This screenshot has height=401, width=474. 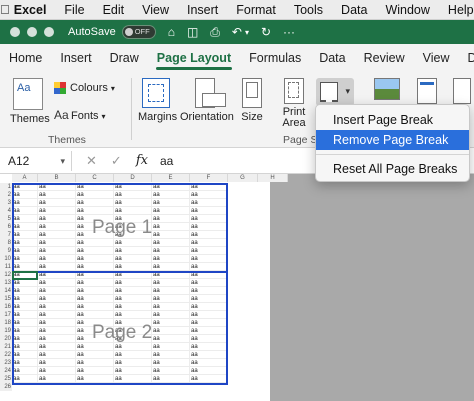 I want to click on row-header: 10, so click(x=6, y=259).